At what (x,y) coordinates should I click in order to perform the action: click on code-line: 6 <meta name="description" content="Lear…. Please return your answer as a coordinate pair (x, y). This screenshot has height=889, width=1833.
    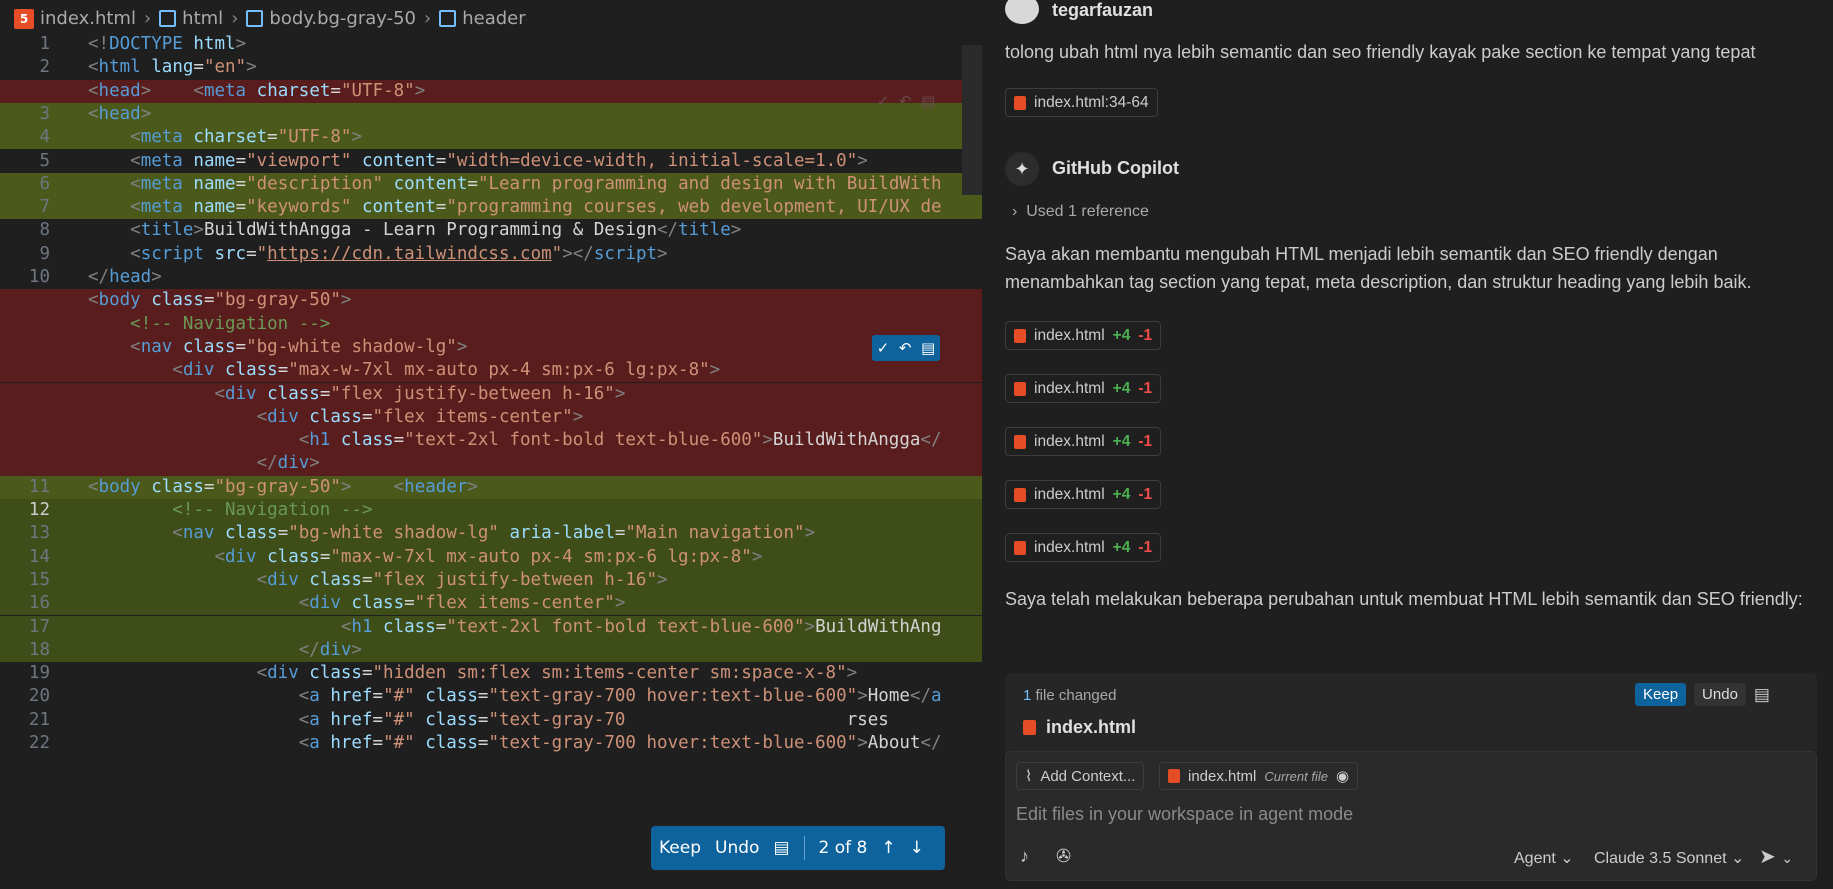
    Looking at the image, I should click on (491, 184).